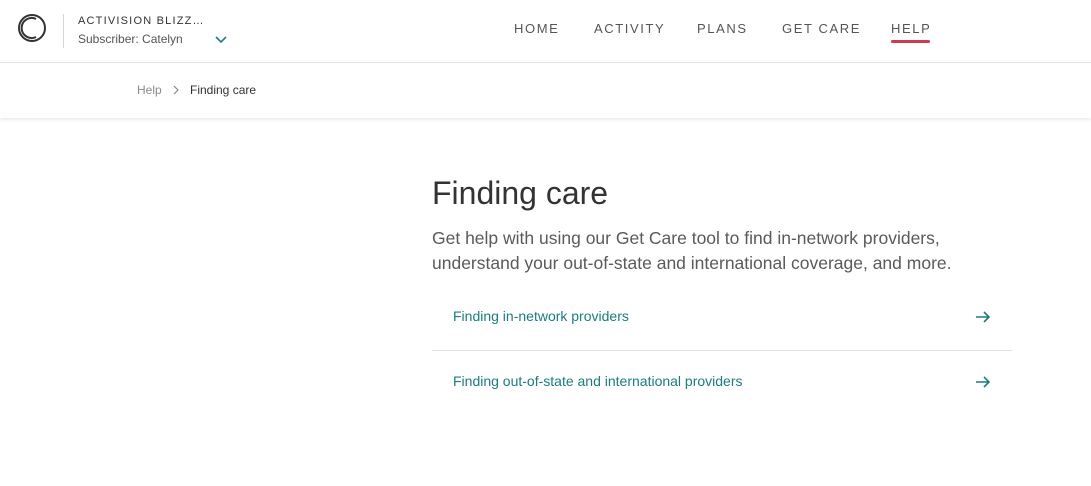 This screenshot has height=486, width=1091. What do you see at coordinates (63, 31) in the screenshot?
I see `header-divider` at bounding box center [63, 31].